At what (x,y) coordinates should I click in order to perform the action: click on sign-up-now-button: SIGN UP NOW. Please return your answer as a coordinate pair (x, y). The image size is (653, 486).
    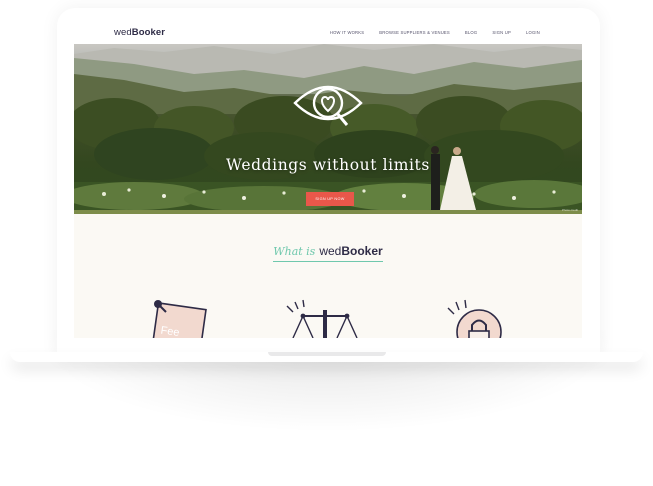
    Looking at the image, I should click on (330, 199).